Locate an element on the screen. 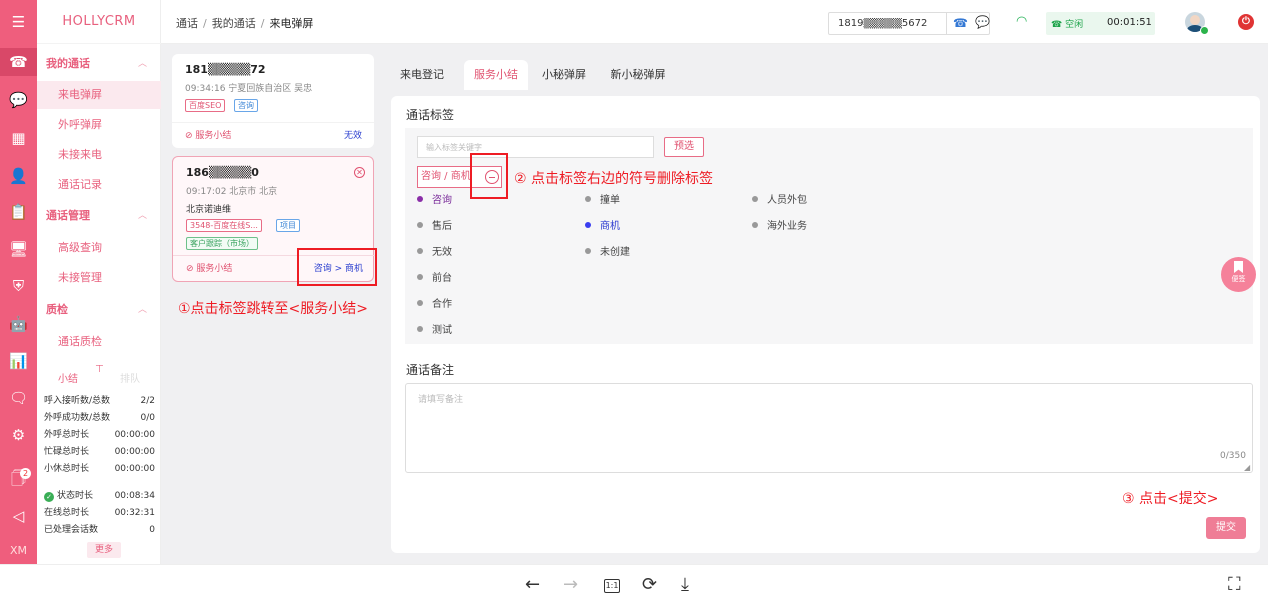  note-label: 便签 is located at coordinates (1238, 279).